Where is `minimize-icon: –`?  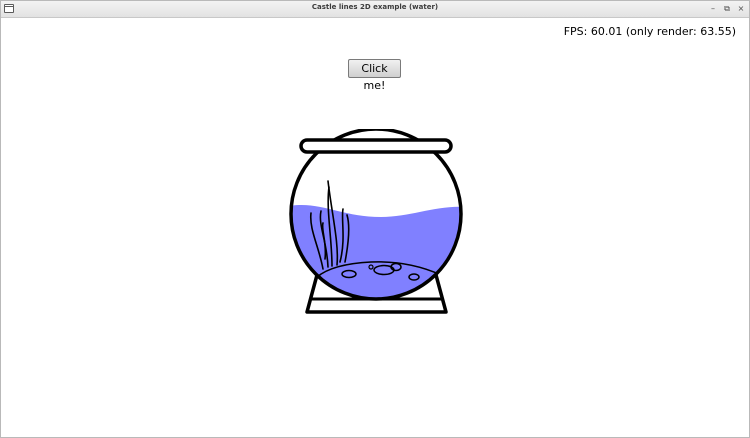 minimize-icon: – is located at coordinates (713, 9).